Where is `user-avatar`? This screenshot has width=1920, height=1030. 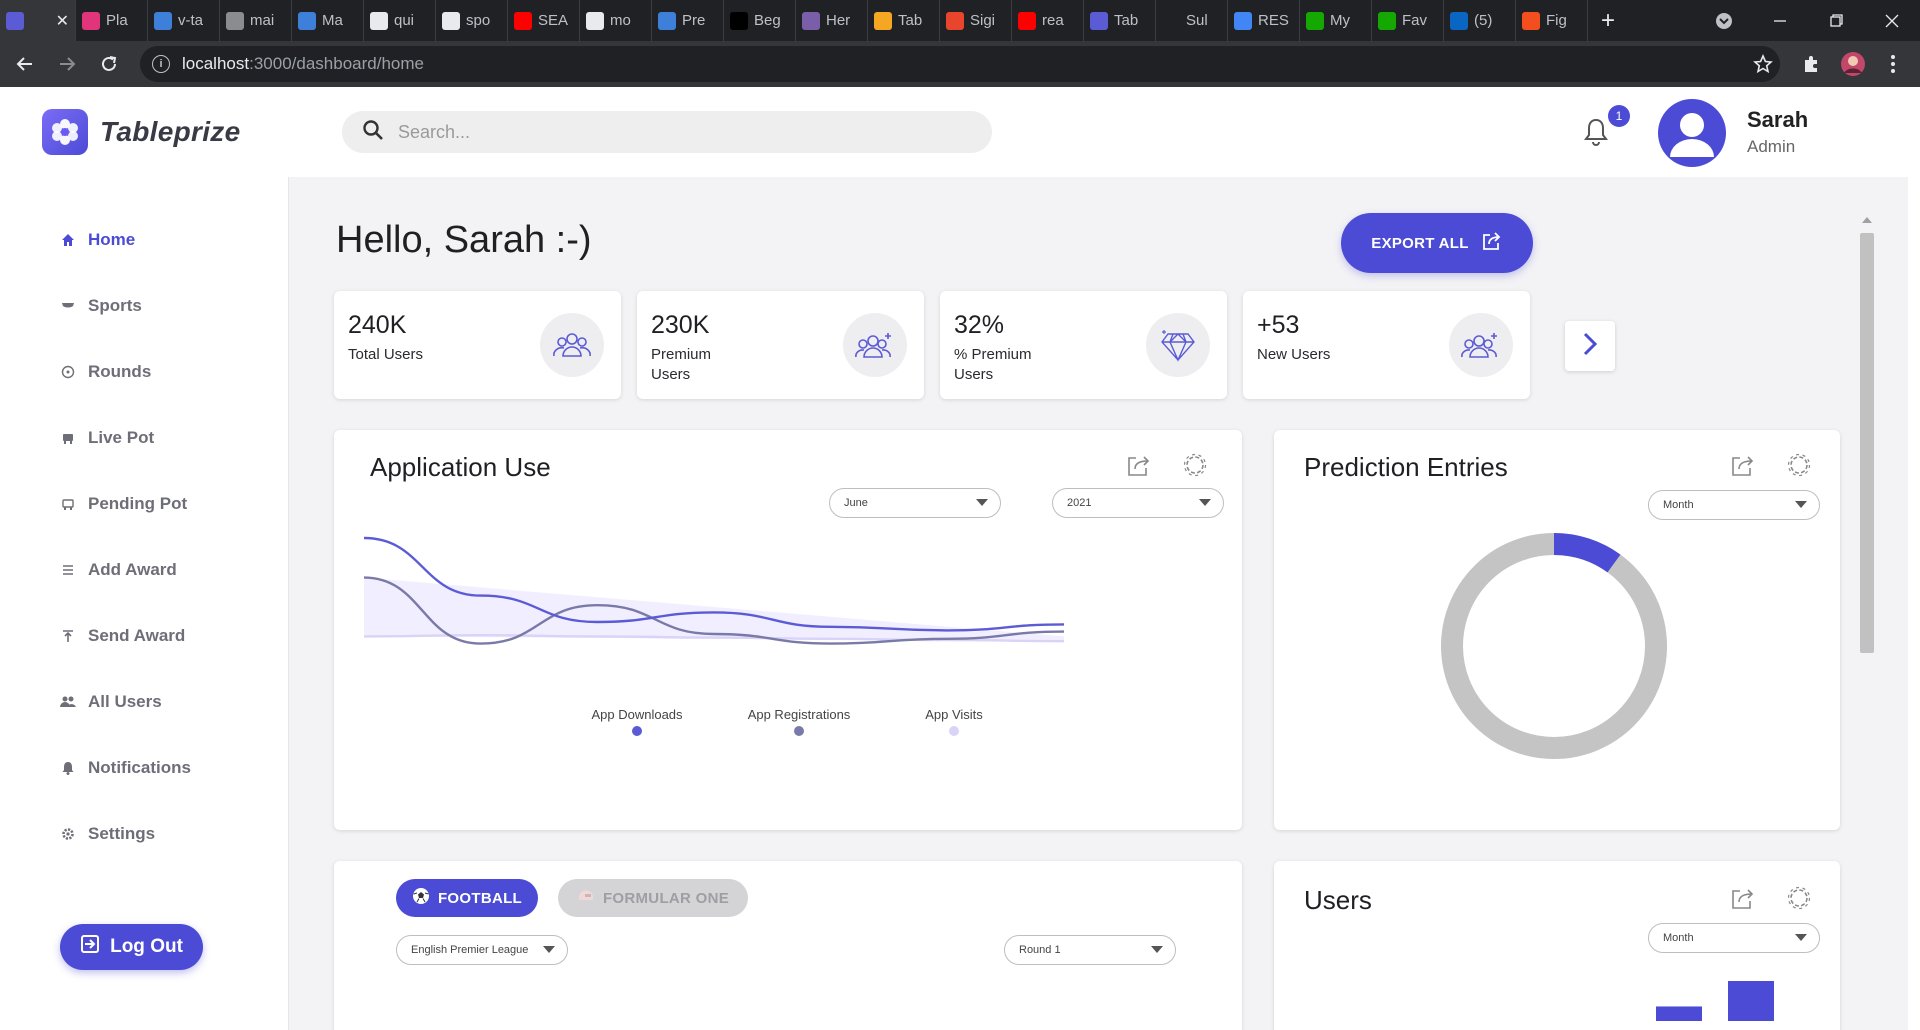
user-avatar is located at coordinates (1692, 133).